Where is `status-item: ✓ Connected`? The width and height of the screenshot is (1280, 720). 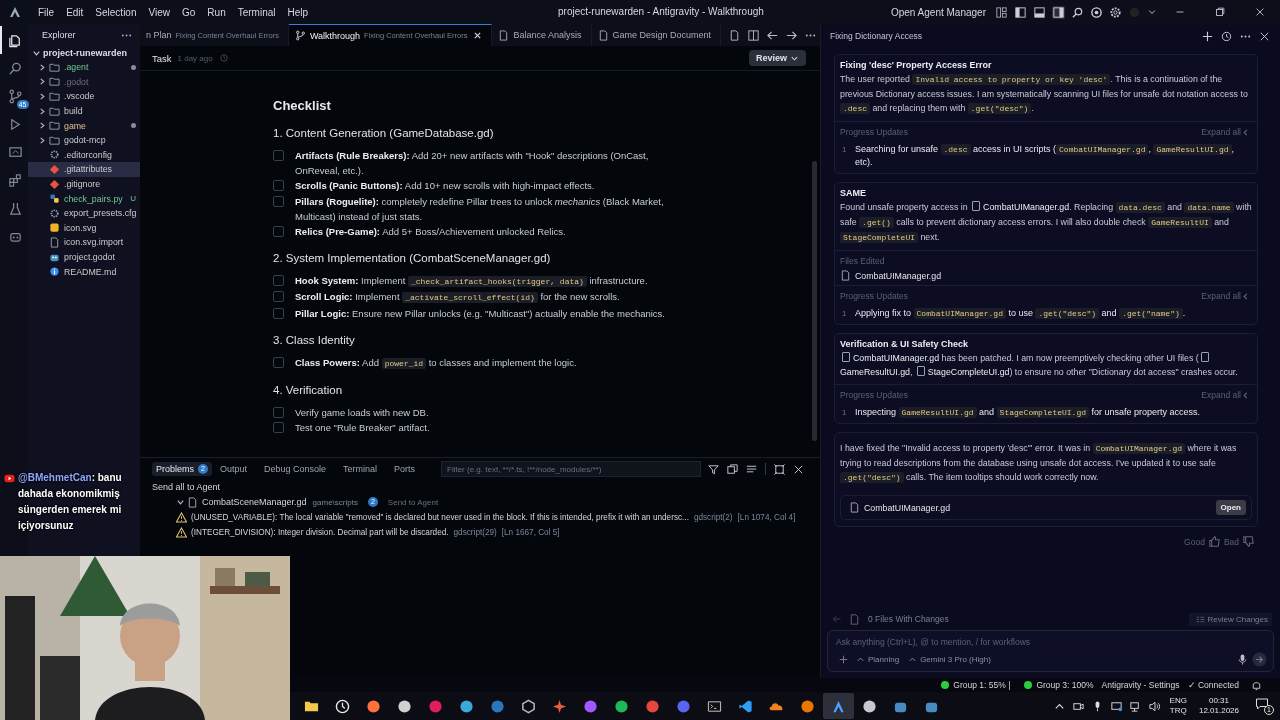 status-item: ✓ Connected is located at coordinates (1213, 685).